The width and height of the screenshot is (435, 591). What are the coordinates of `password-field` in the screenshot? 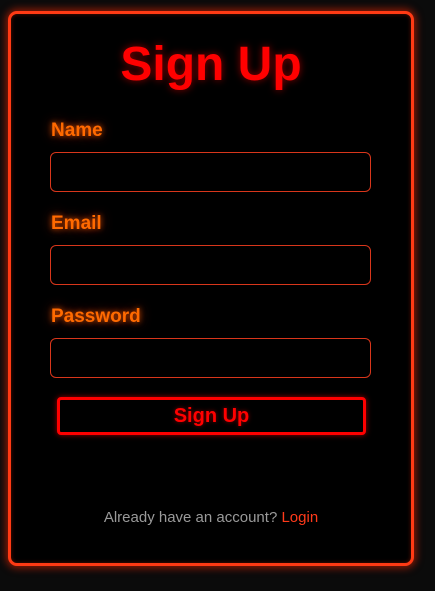 It's located at (210, 358).